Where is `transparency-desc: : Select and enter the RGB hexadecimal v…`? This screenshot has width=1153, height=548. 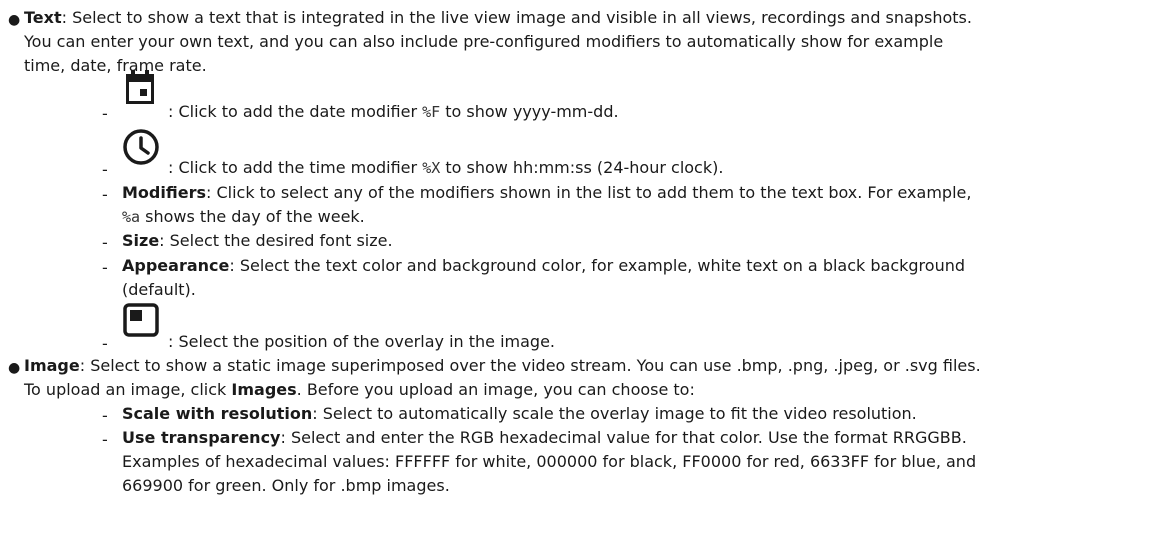 transparency-desc: : Select and enter the RGB hexadecimal v… is located at coordinates (623, 437).